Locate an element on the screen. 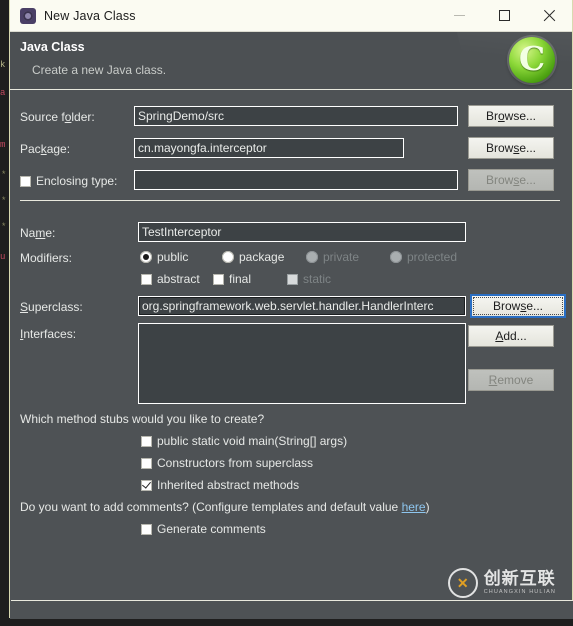 Image resolution: width=573 pixels, height=626 pixels. footer-area is located at coordinates (292, 610).